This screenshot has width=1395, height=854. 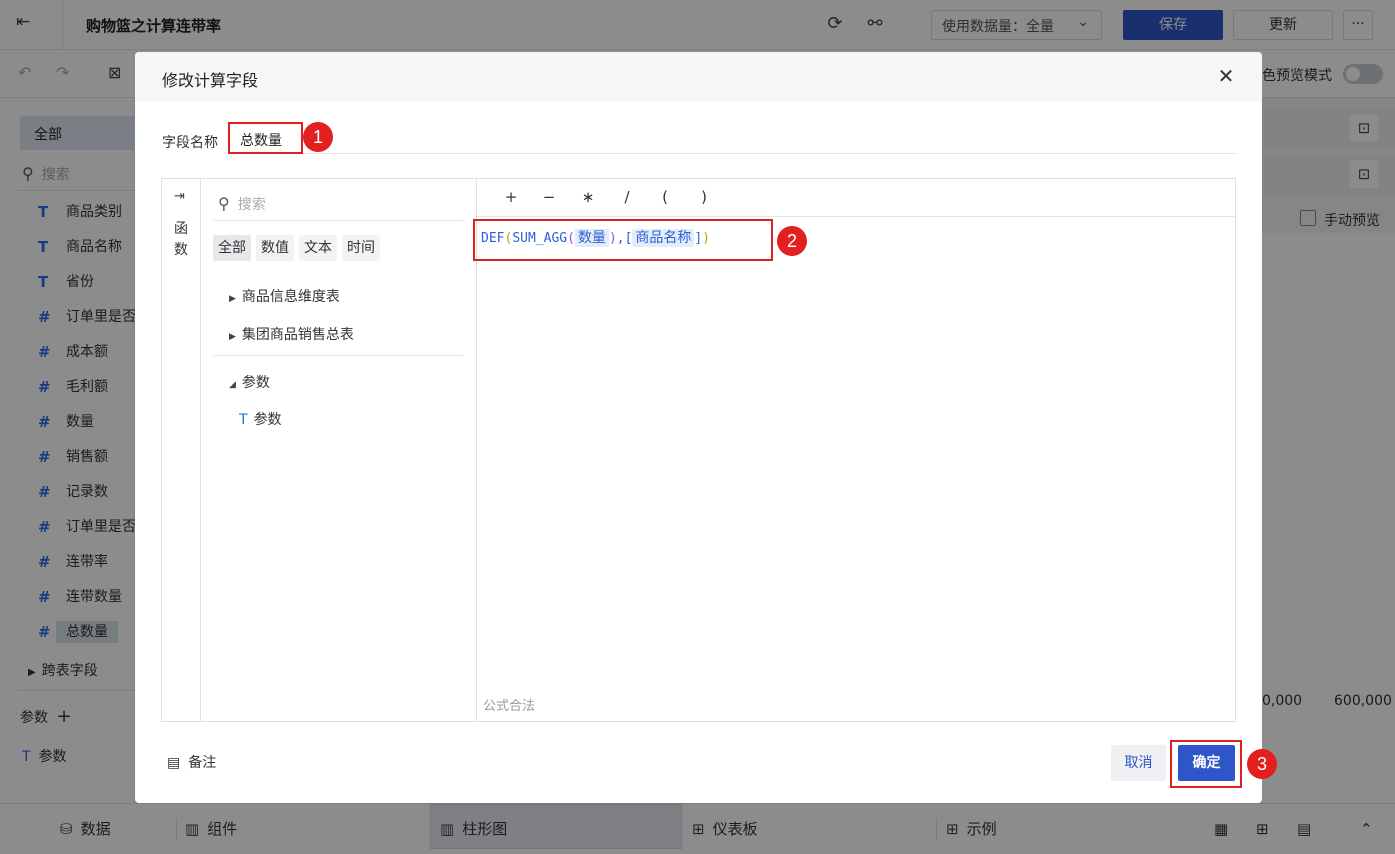 I want to click on operator-plus: +, so click(x=511, y=197).